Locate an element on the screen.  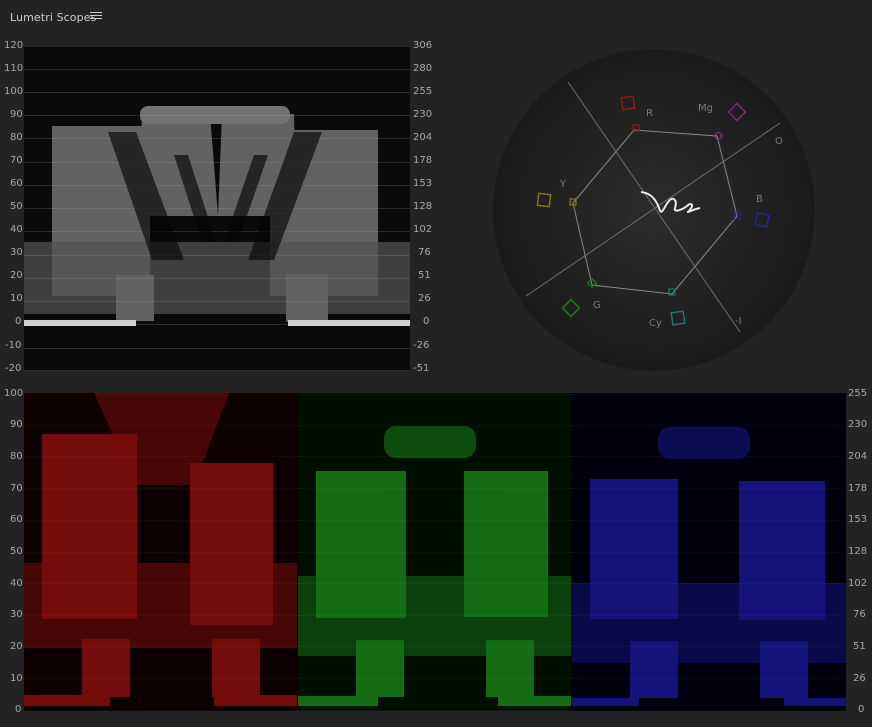
hamburger-icon is located at coordinates (96, 16).